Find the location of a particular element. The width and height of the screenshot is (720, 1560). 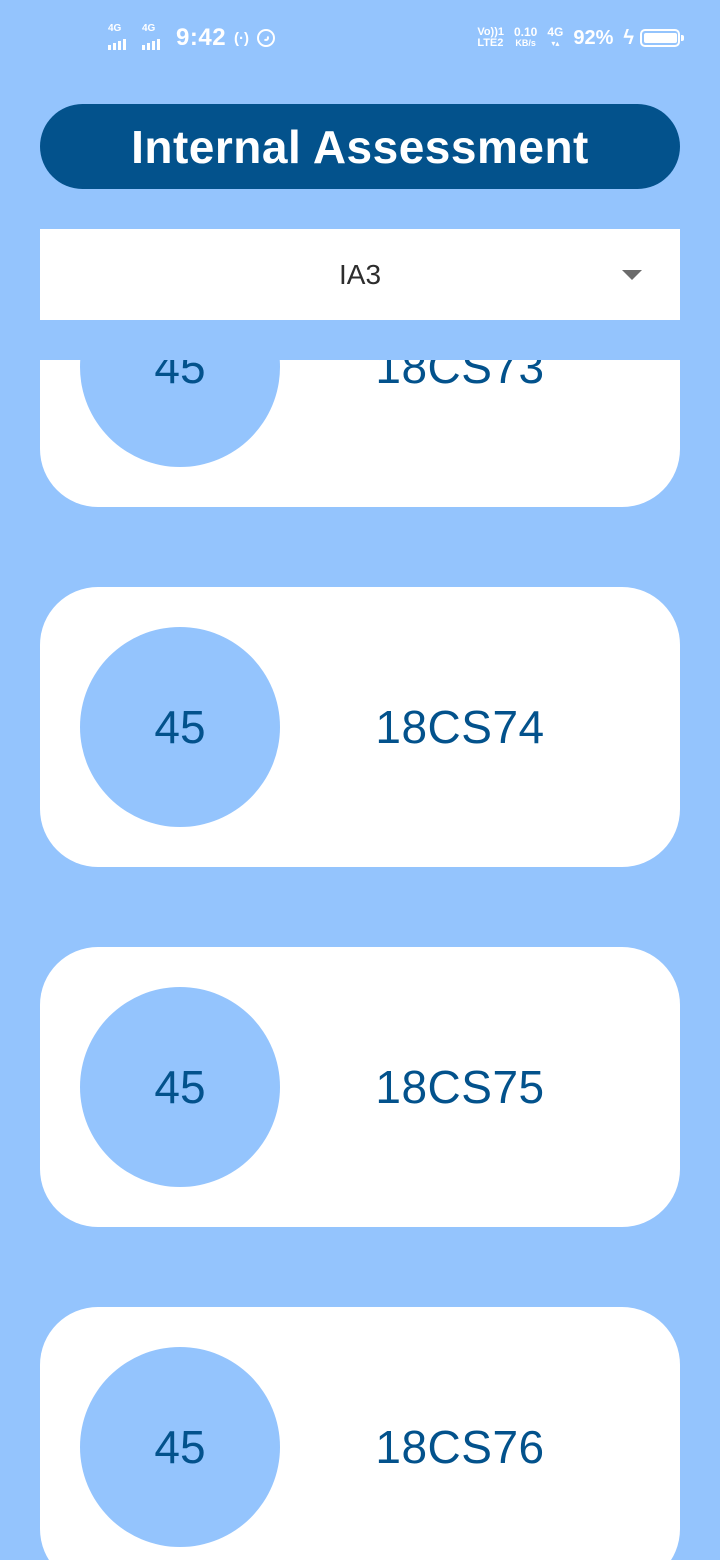

data-network-icon: 4G ▾▴ is located at coordinates (555, 36).